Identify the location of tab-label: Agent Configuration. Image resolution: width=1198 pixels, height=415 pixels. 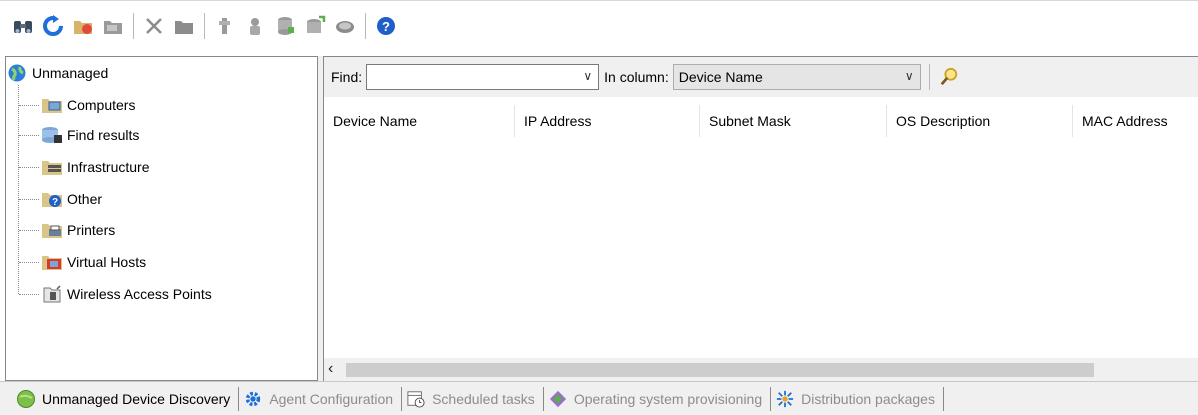
(331, 398).